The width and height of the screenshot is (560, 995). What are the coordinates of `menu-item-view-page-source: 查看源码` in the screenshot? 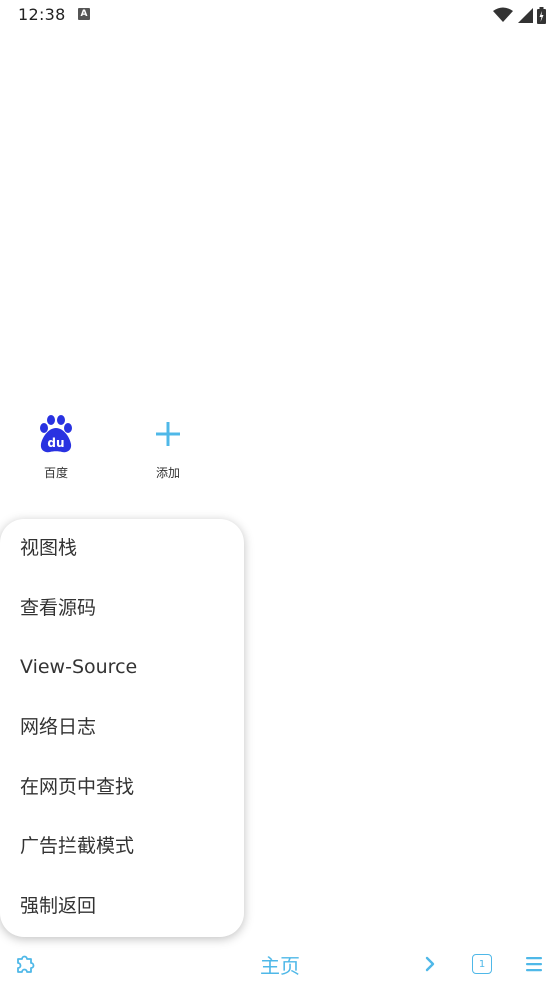 It's located at (122, 609).